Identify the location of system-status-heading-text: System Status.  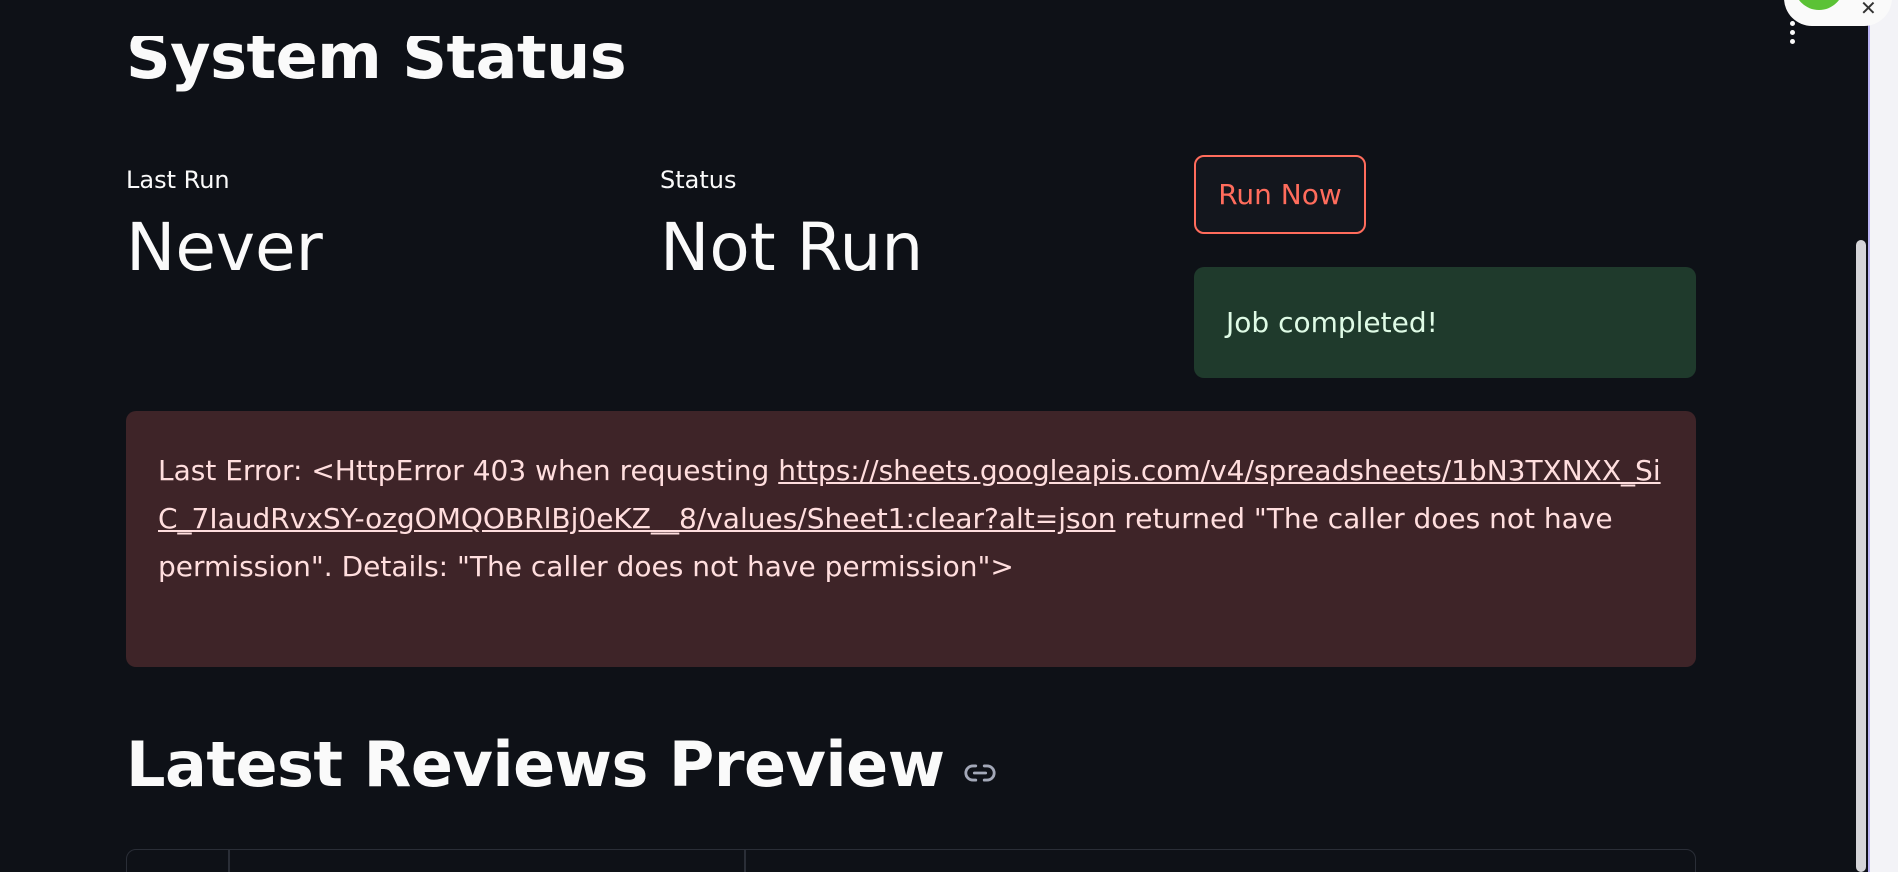
(376, 64).